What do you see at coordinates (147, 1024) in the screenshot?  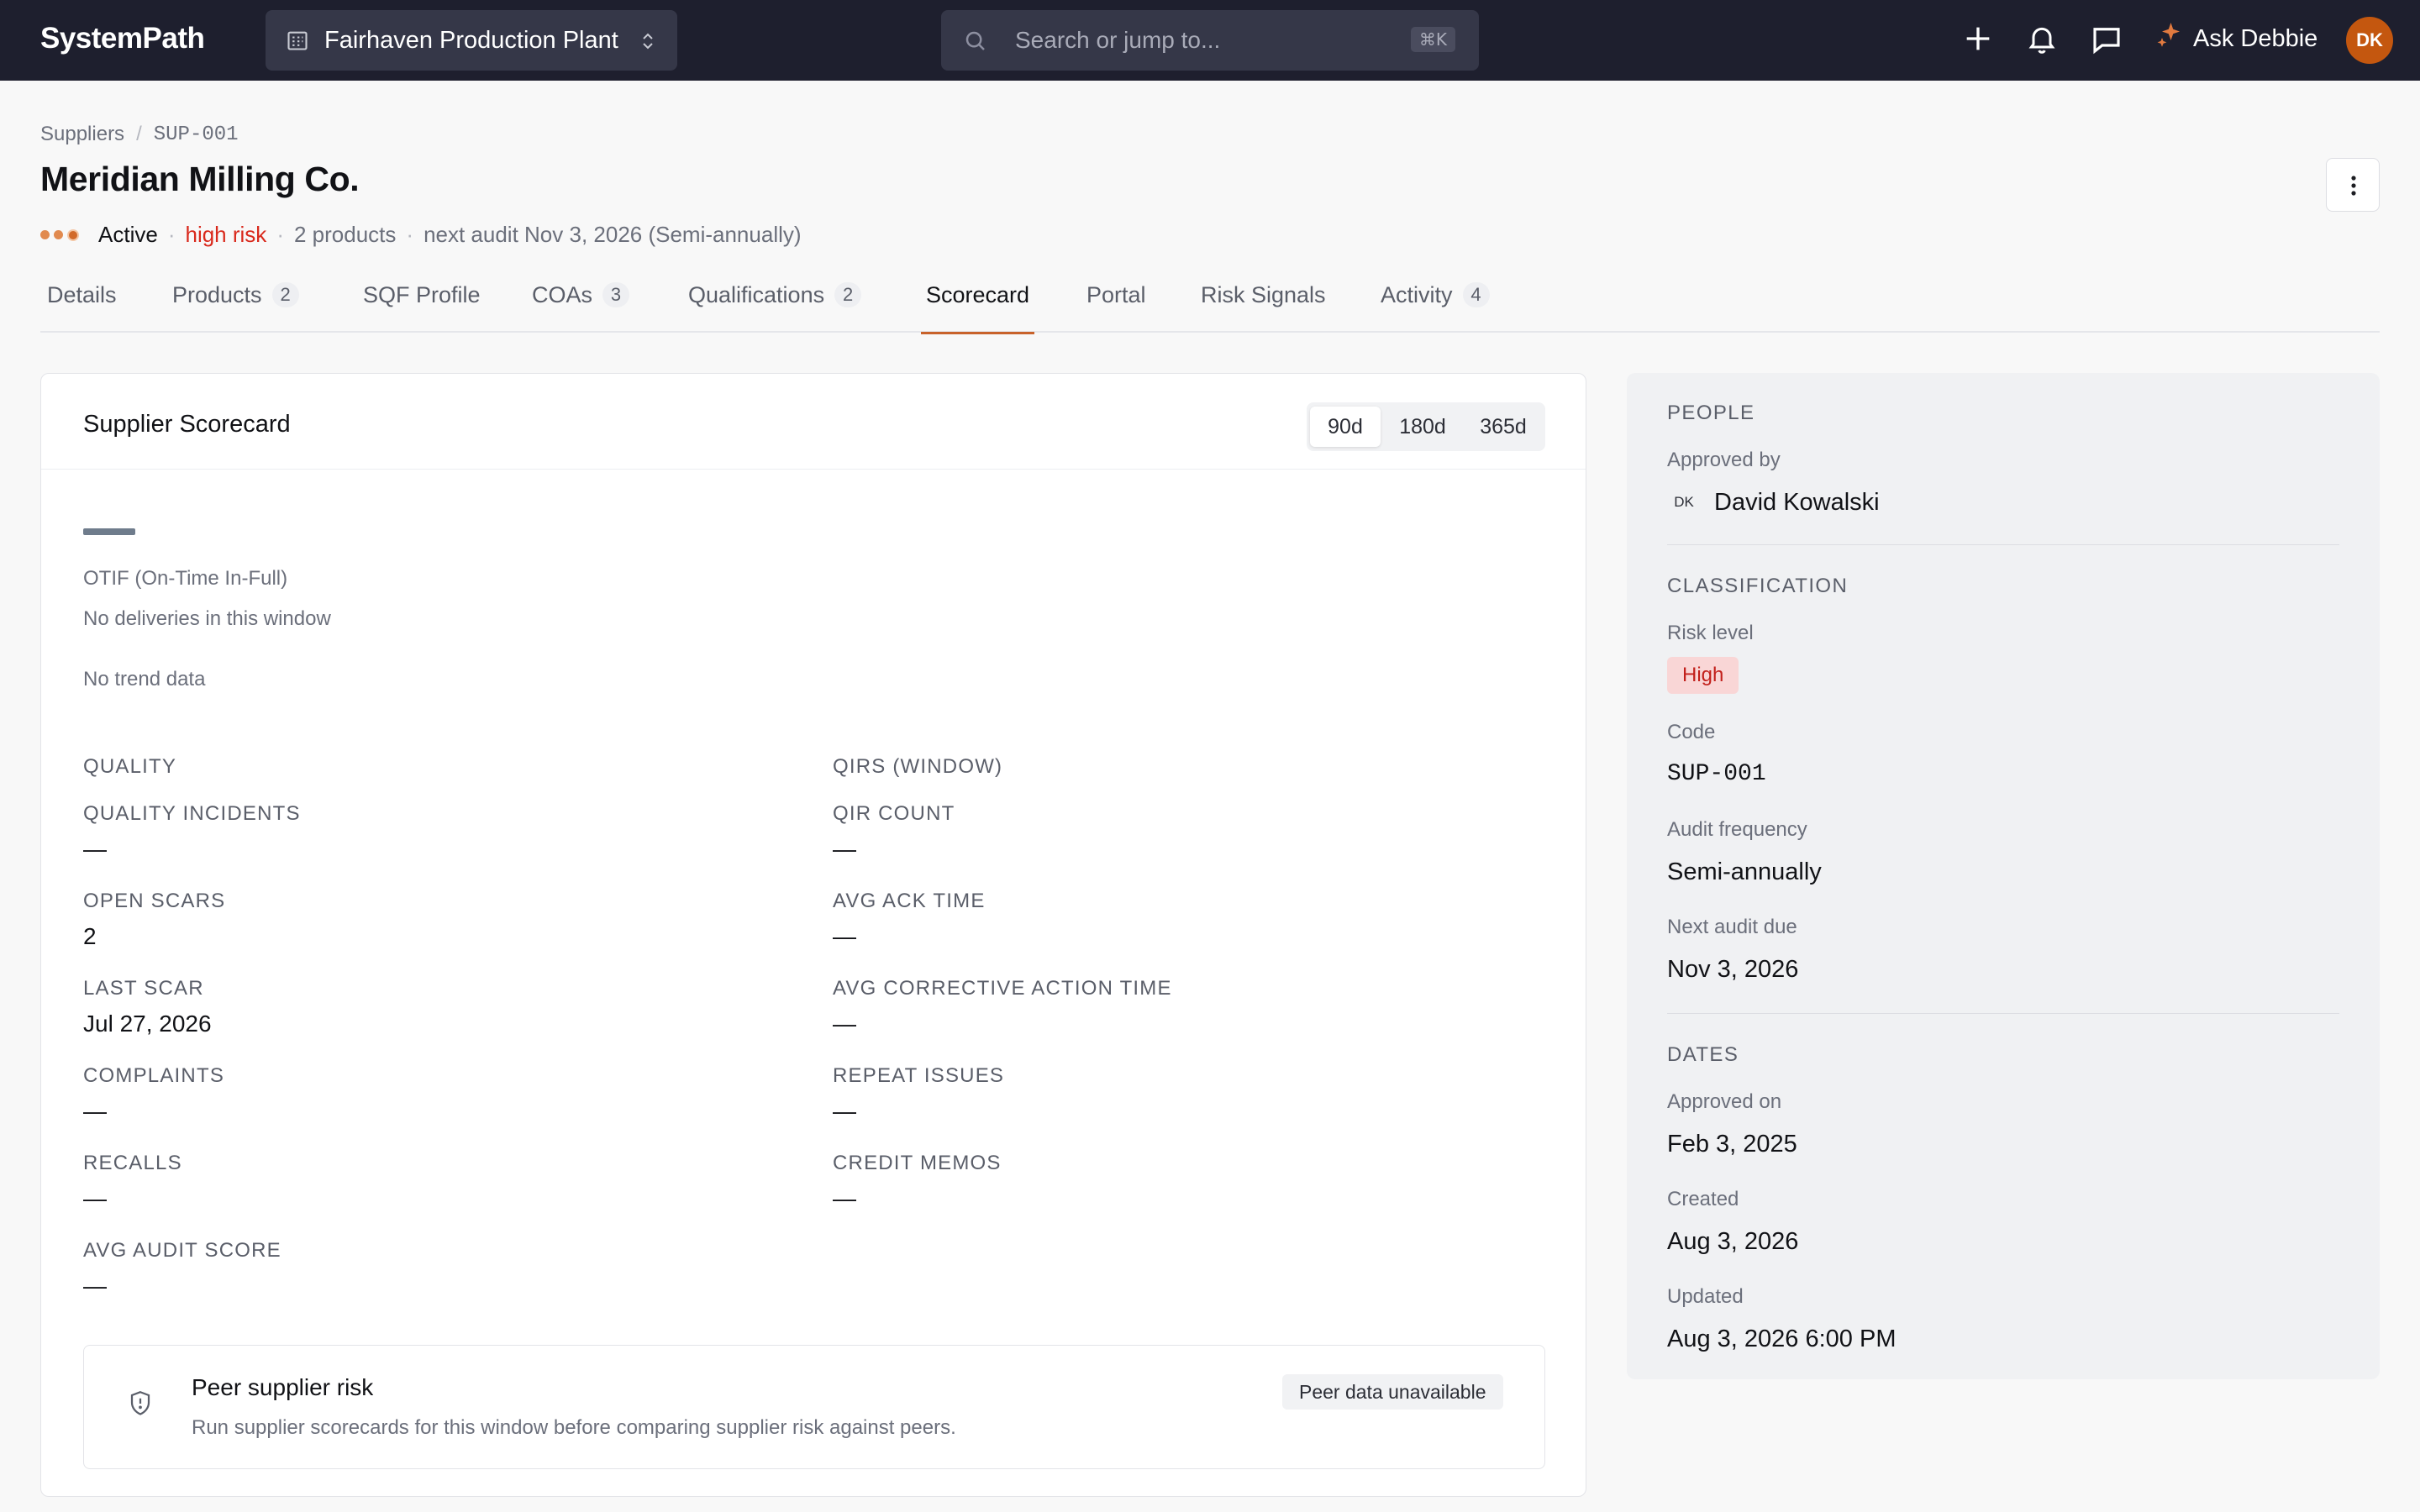 I see `metric-value: Jul 27, 2026` at bounding box center [147, 1024].